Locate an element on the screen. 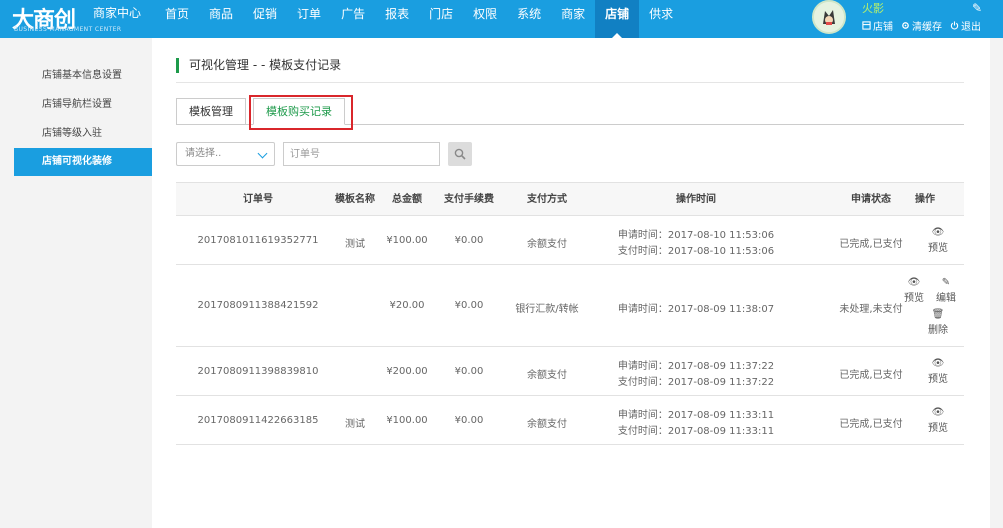  payment-method: 银行汇款/转帐 is located at coordinates (547, 309).